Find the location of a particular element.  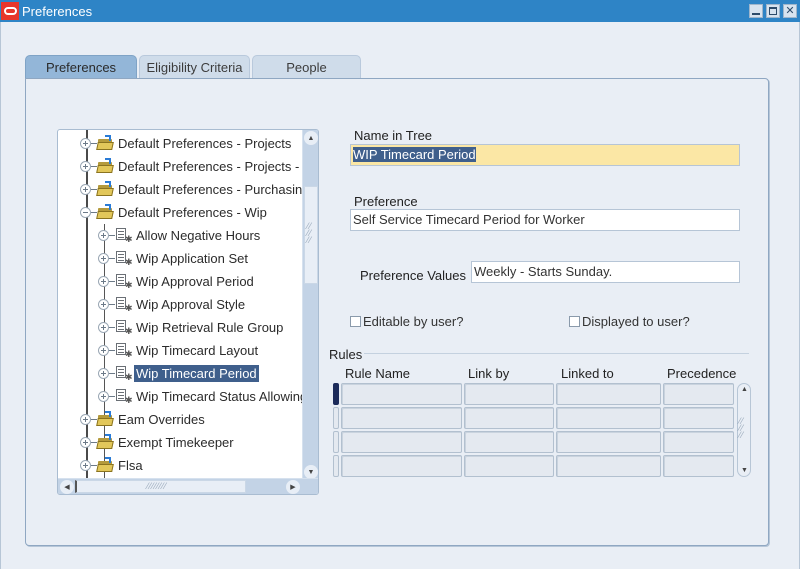

tree-leaf-node: ✱ Wip Approval Style is located at coordinates (172, 304).